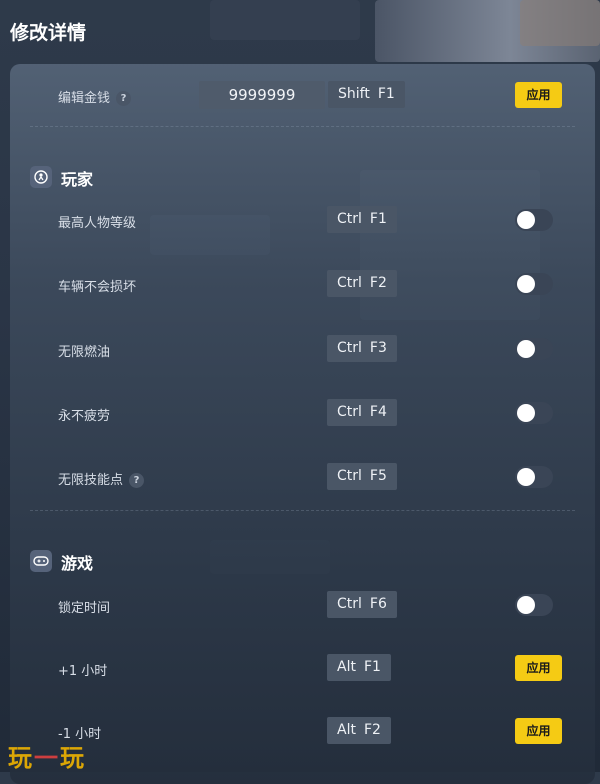  What do you see at coordinates (354, 94) in the screenshot?
I see `hotkey-modifier: Shift` at bounding box center [354, 94].